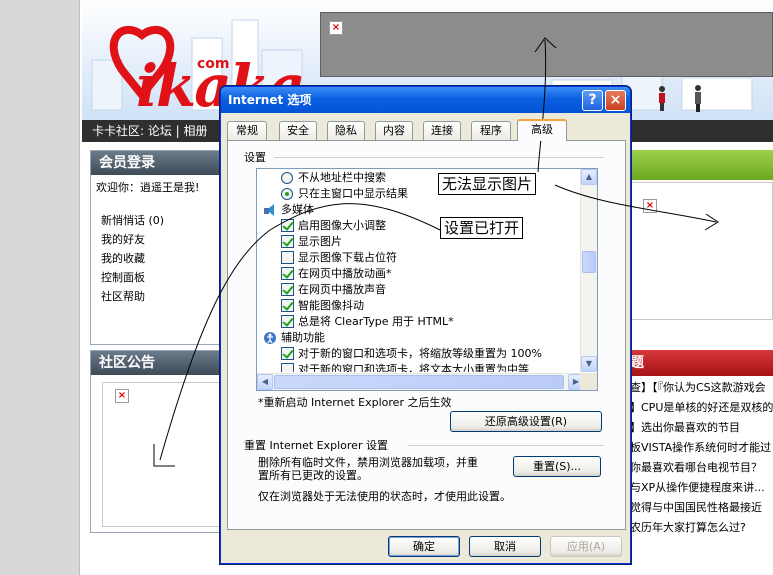 The height and width of the screenshot is (575, 773). I want to click on member-links: 新悄悄话 (0) 我的好友 我的收藏 控制面板 社区帮助, so click(156, 250).